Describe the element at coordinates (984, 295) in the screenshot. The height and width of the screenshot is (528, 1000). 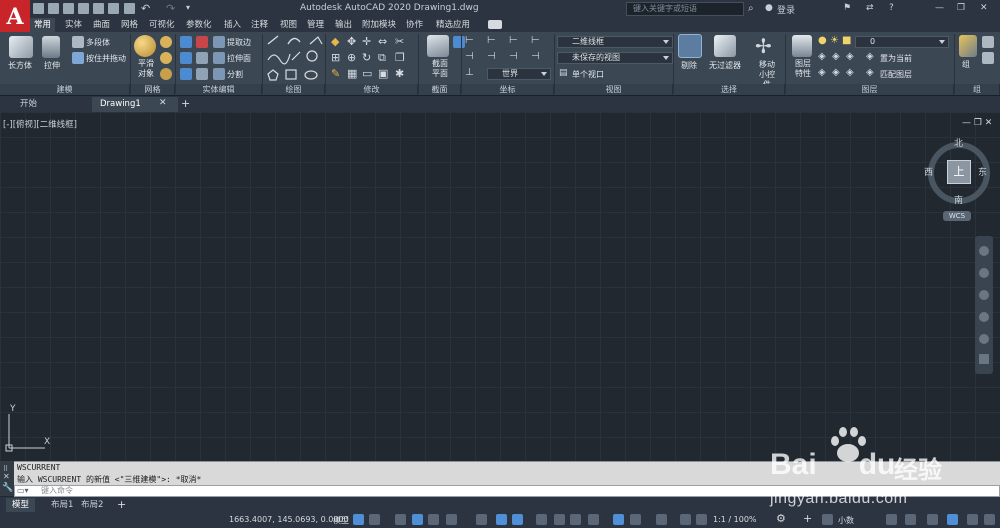
I see `zoom-icon` at that location.